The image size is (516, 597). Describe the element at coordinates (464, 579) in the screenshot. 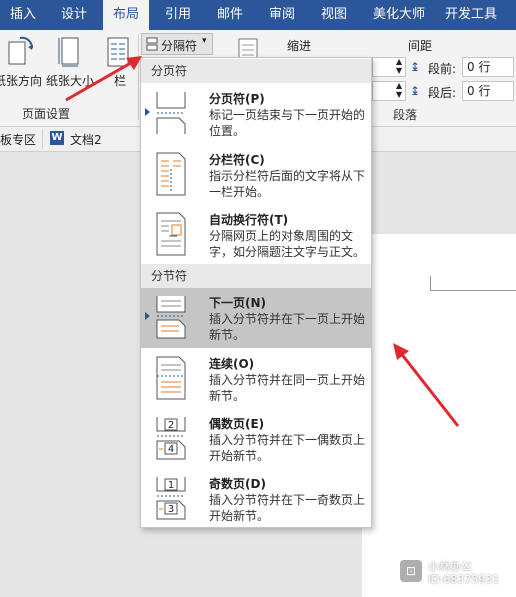

I see `watermark-line2: ID:68375931` at that location.